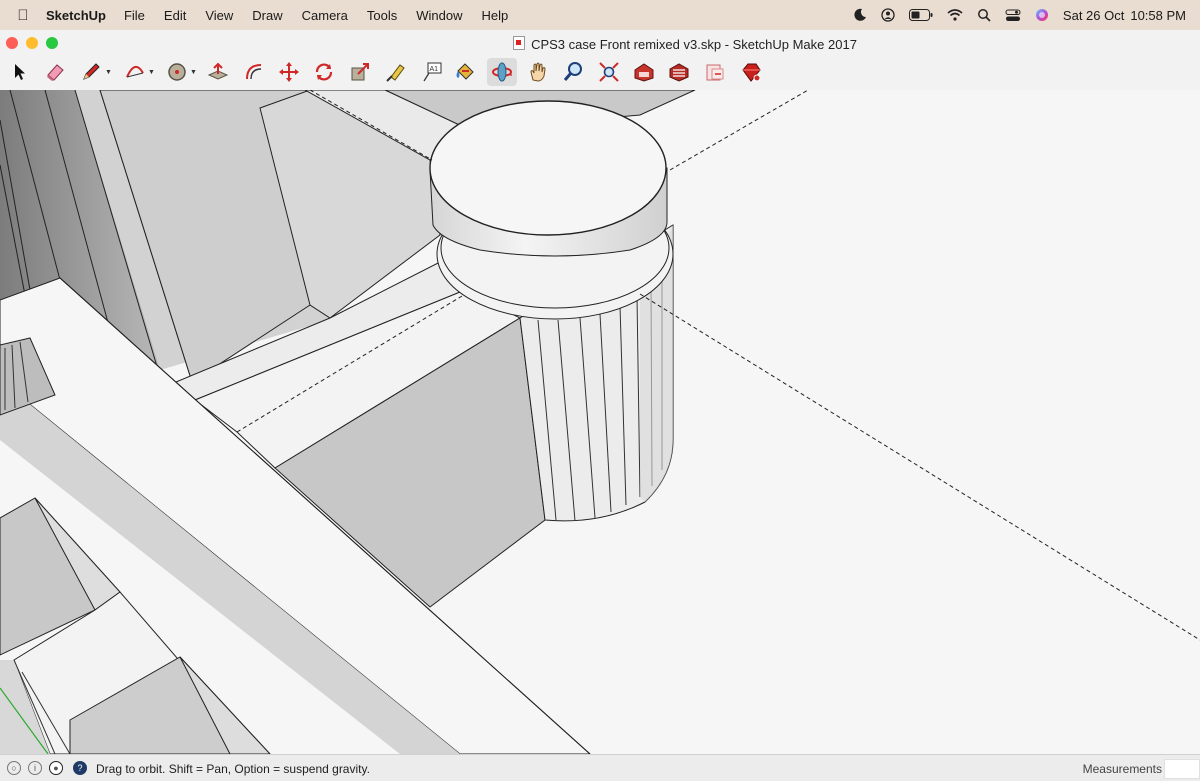 The height and width of the screenshot is (781, 1200). I want to click on wifi-icon, so click(955, 15).